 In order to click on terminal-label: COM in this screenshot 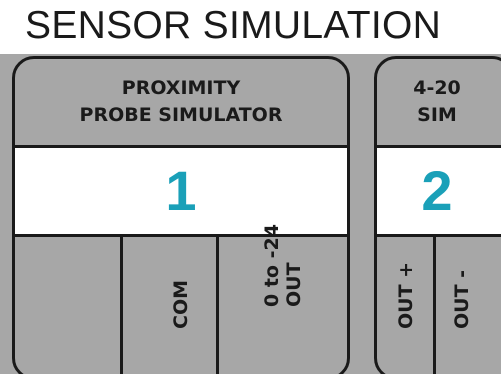, I will do `click(181, 304)`.